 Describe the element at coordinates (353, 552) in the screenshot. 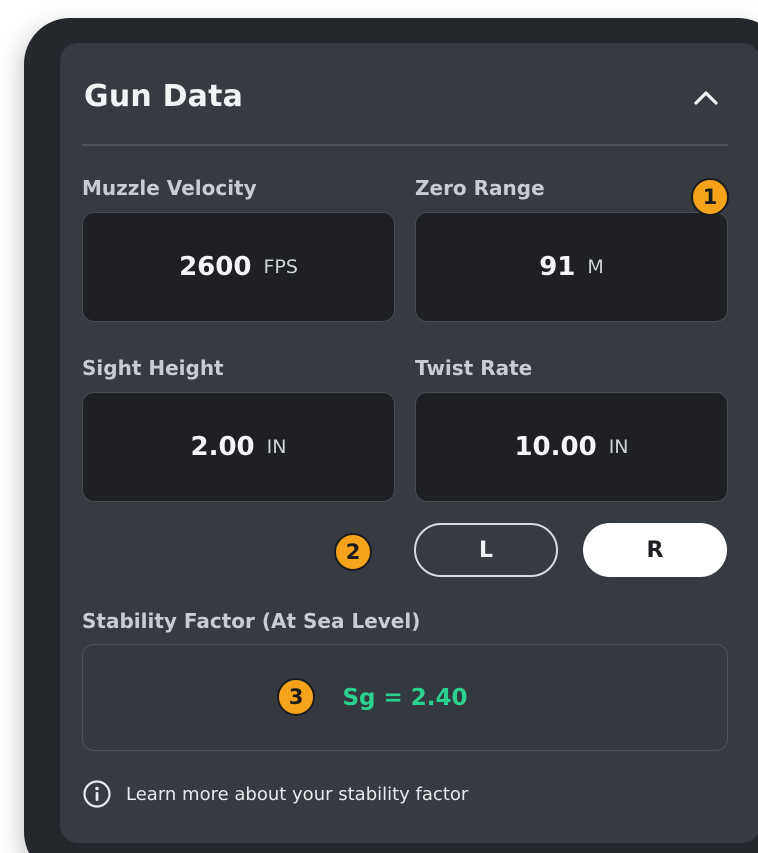

I see `annotation-marker-2: 2` at that location.